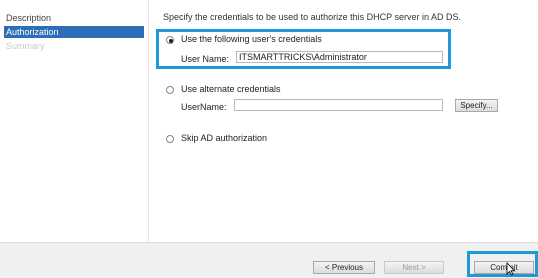  I want to click on previous-button: < Previous, so click(344, 267).